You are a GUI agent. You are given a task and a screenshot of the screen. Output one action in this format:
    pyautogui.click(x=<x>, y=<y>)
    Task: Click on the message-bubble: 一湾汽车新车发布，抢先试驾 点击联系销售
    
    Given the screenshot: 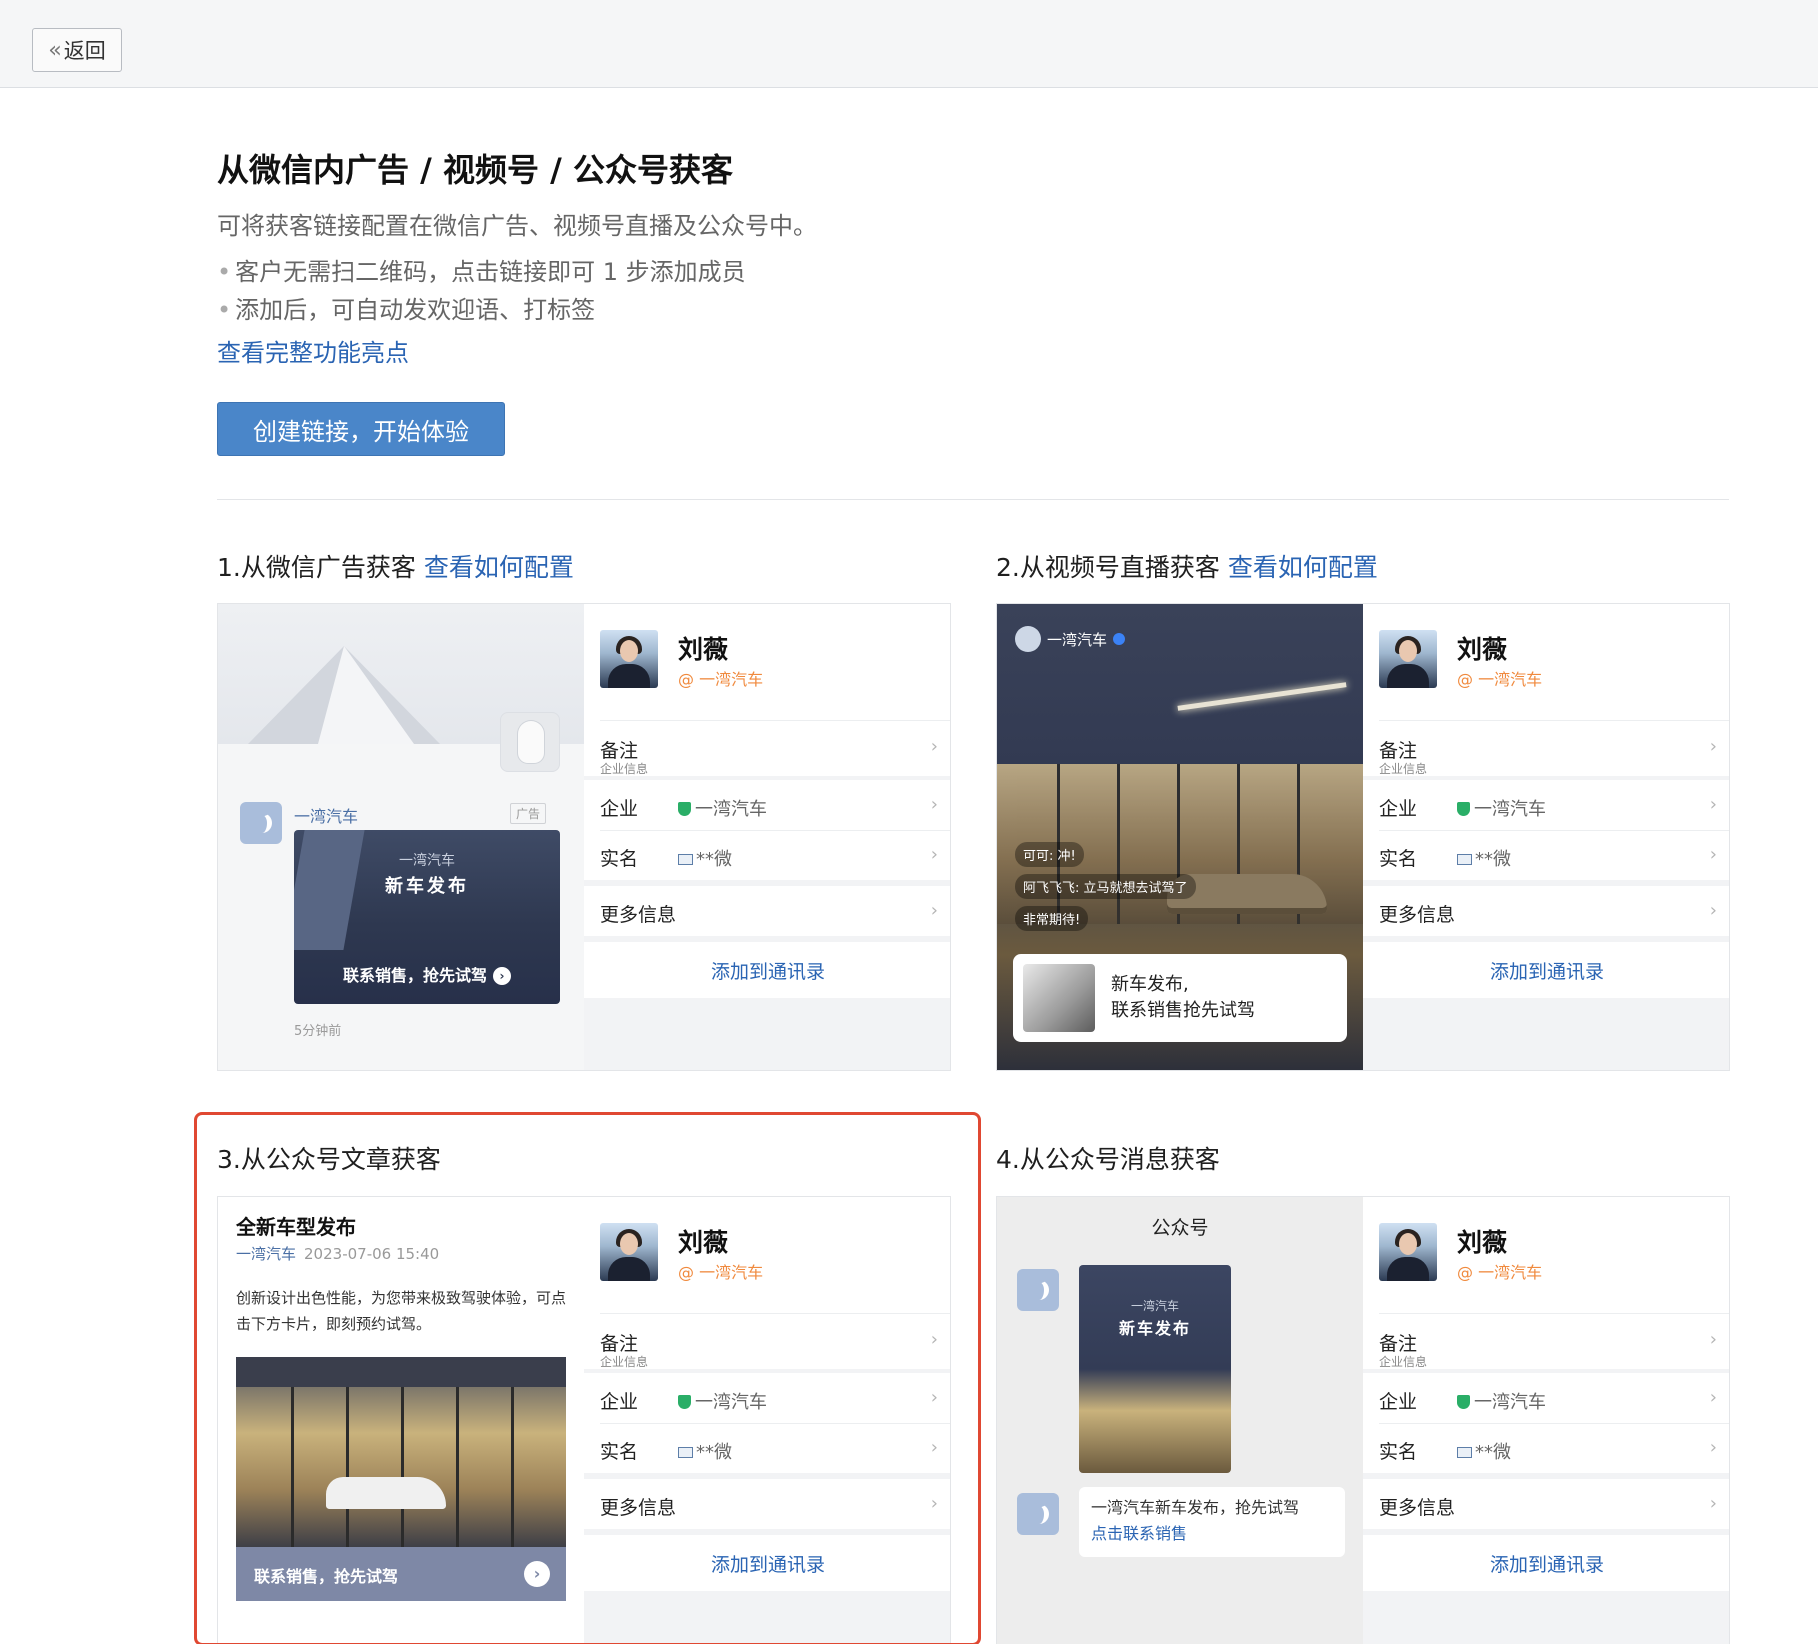 What is the action you would take?
    pyautogui.click(x=1212, y=1522)
    